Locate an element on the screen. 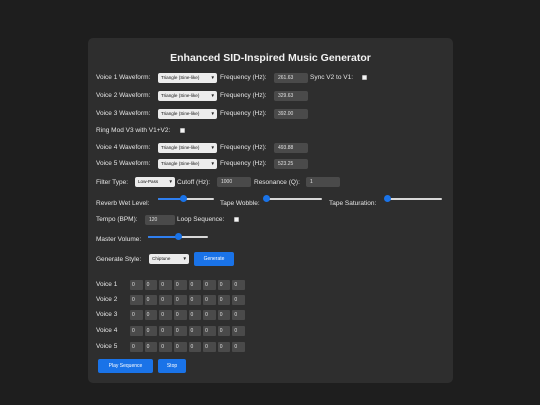  tape-saturation-label: Tape Saturation: is located at coordinates (353, 203).